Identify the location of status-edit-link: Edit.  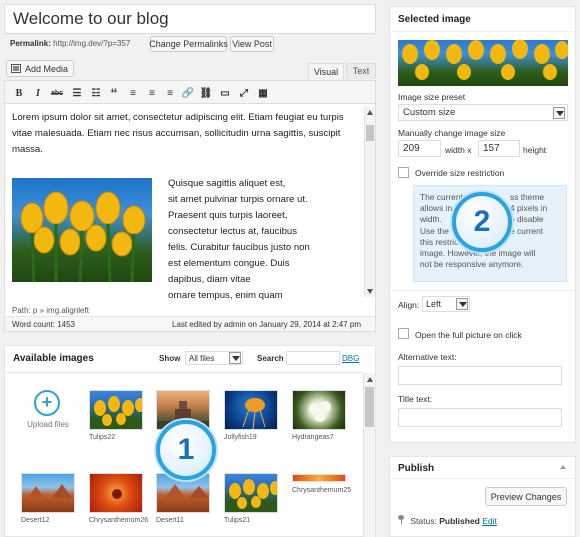
(489, 521).